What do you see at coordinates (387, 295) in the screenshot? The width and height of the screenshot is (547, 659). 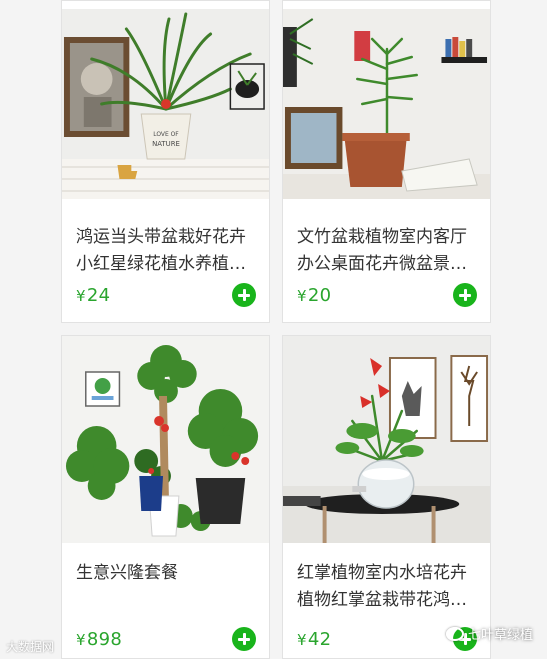 I see `price-row: ¥20` at bounding box center [387, 295].